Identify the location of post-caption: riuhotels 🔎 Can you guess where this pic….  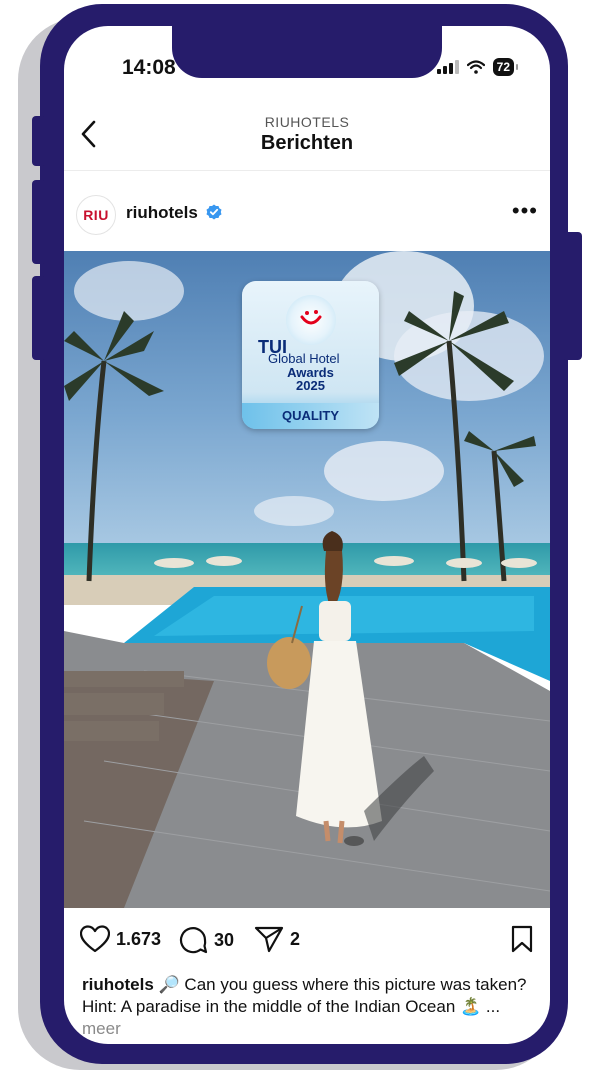
(307, 1007).